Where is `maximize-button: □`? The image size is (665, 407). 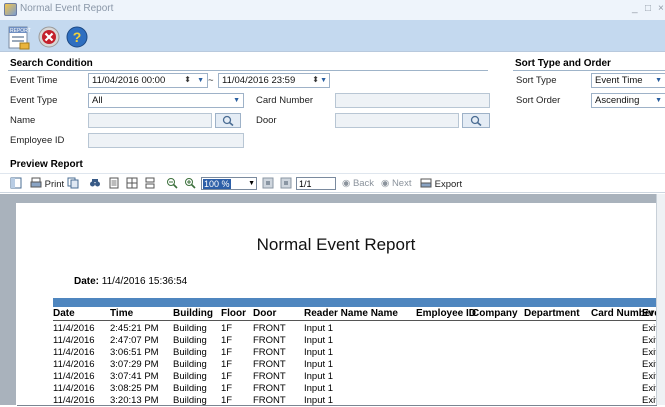
maximize-button: □ is located at coordinates (648, 8).